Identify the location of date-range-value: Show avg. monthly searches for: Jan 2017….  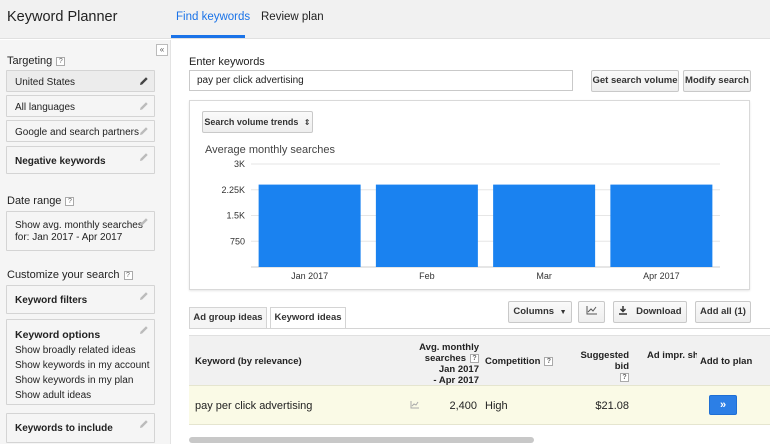
(79, 232).